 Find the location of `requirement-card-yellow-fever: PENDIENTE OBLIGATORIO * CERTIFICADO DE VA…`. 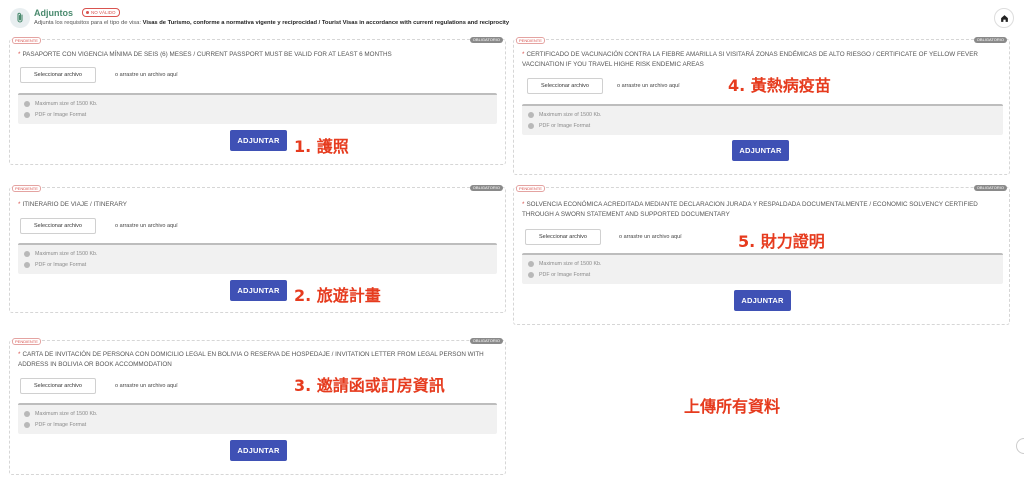

requirement-card-yellow-fever: PENDIENTE OBLIGATORIO * CERTIFICADO DE VA… is located at coordinates (761, 106).